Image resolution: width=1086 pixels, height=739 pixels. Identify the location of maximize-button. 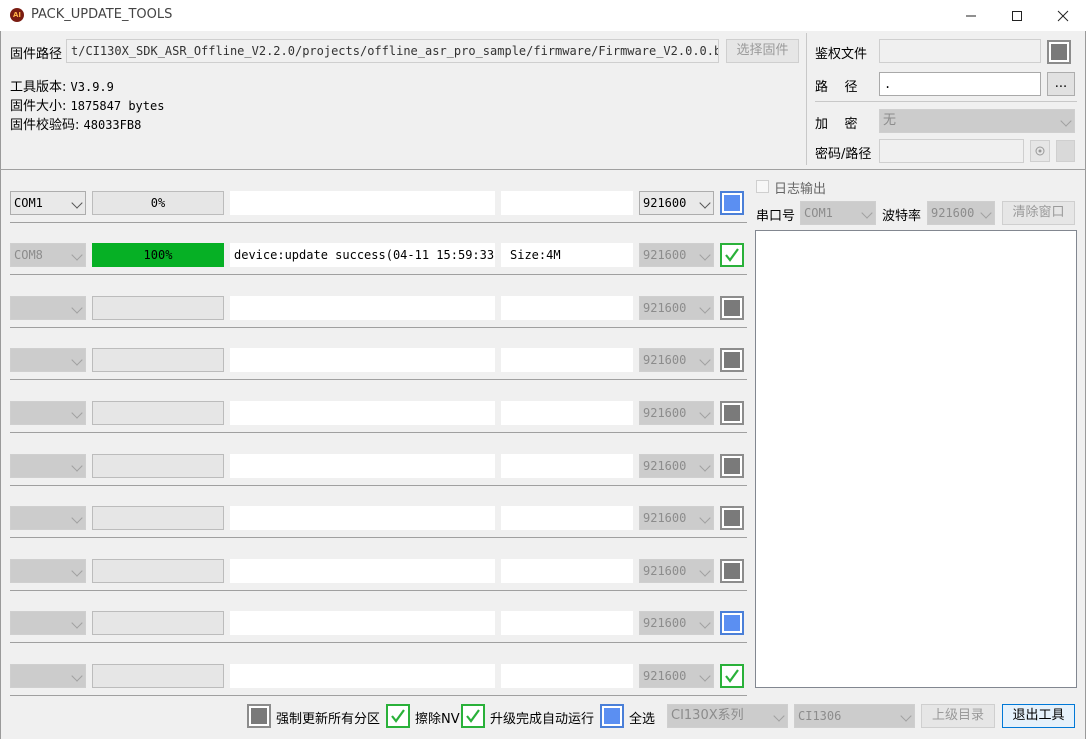
(1017, 15).